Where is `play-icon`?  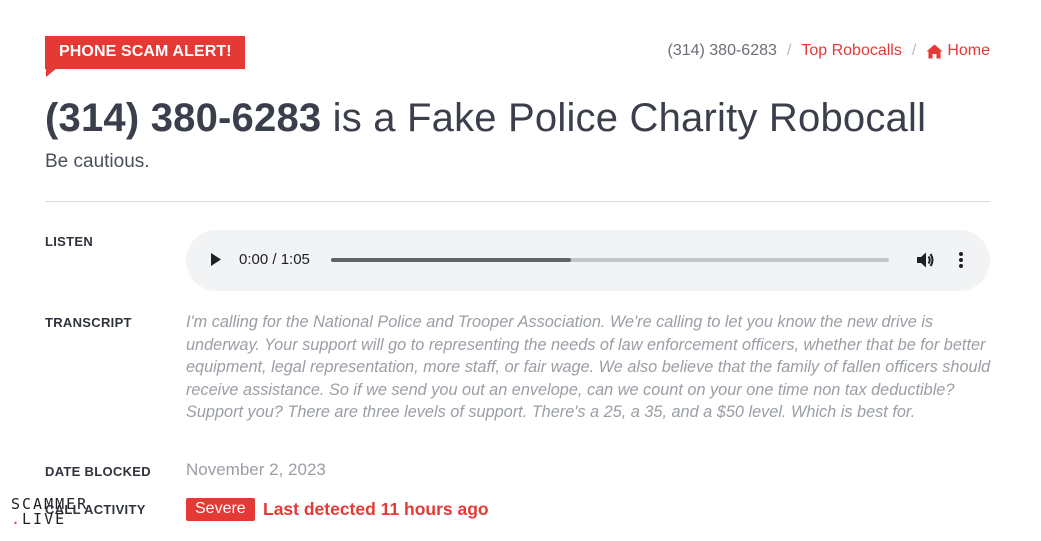 play-icon is located at coordinates (216, 259).